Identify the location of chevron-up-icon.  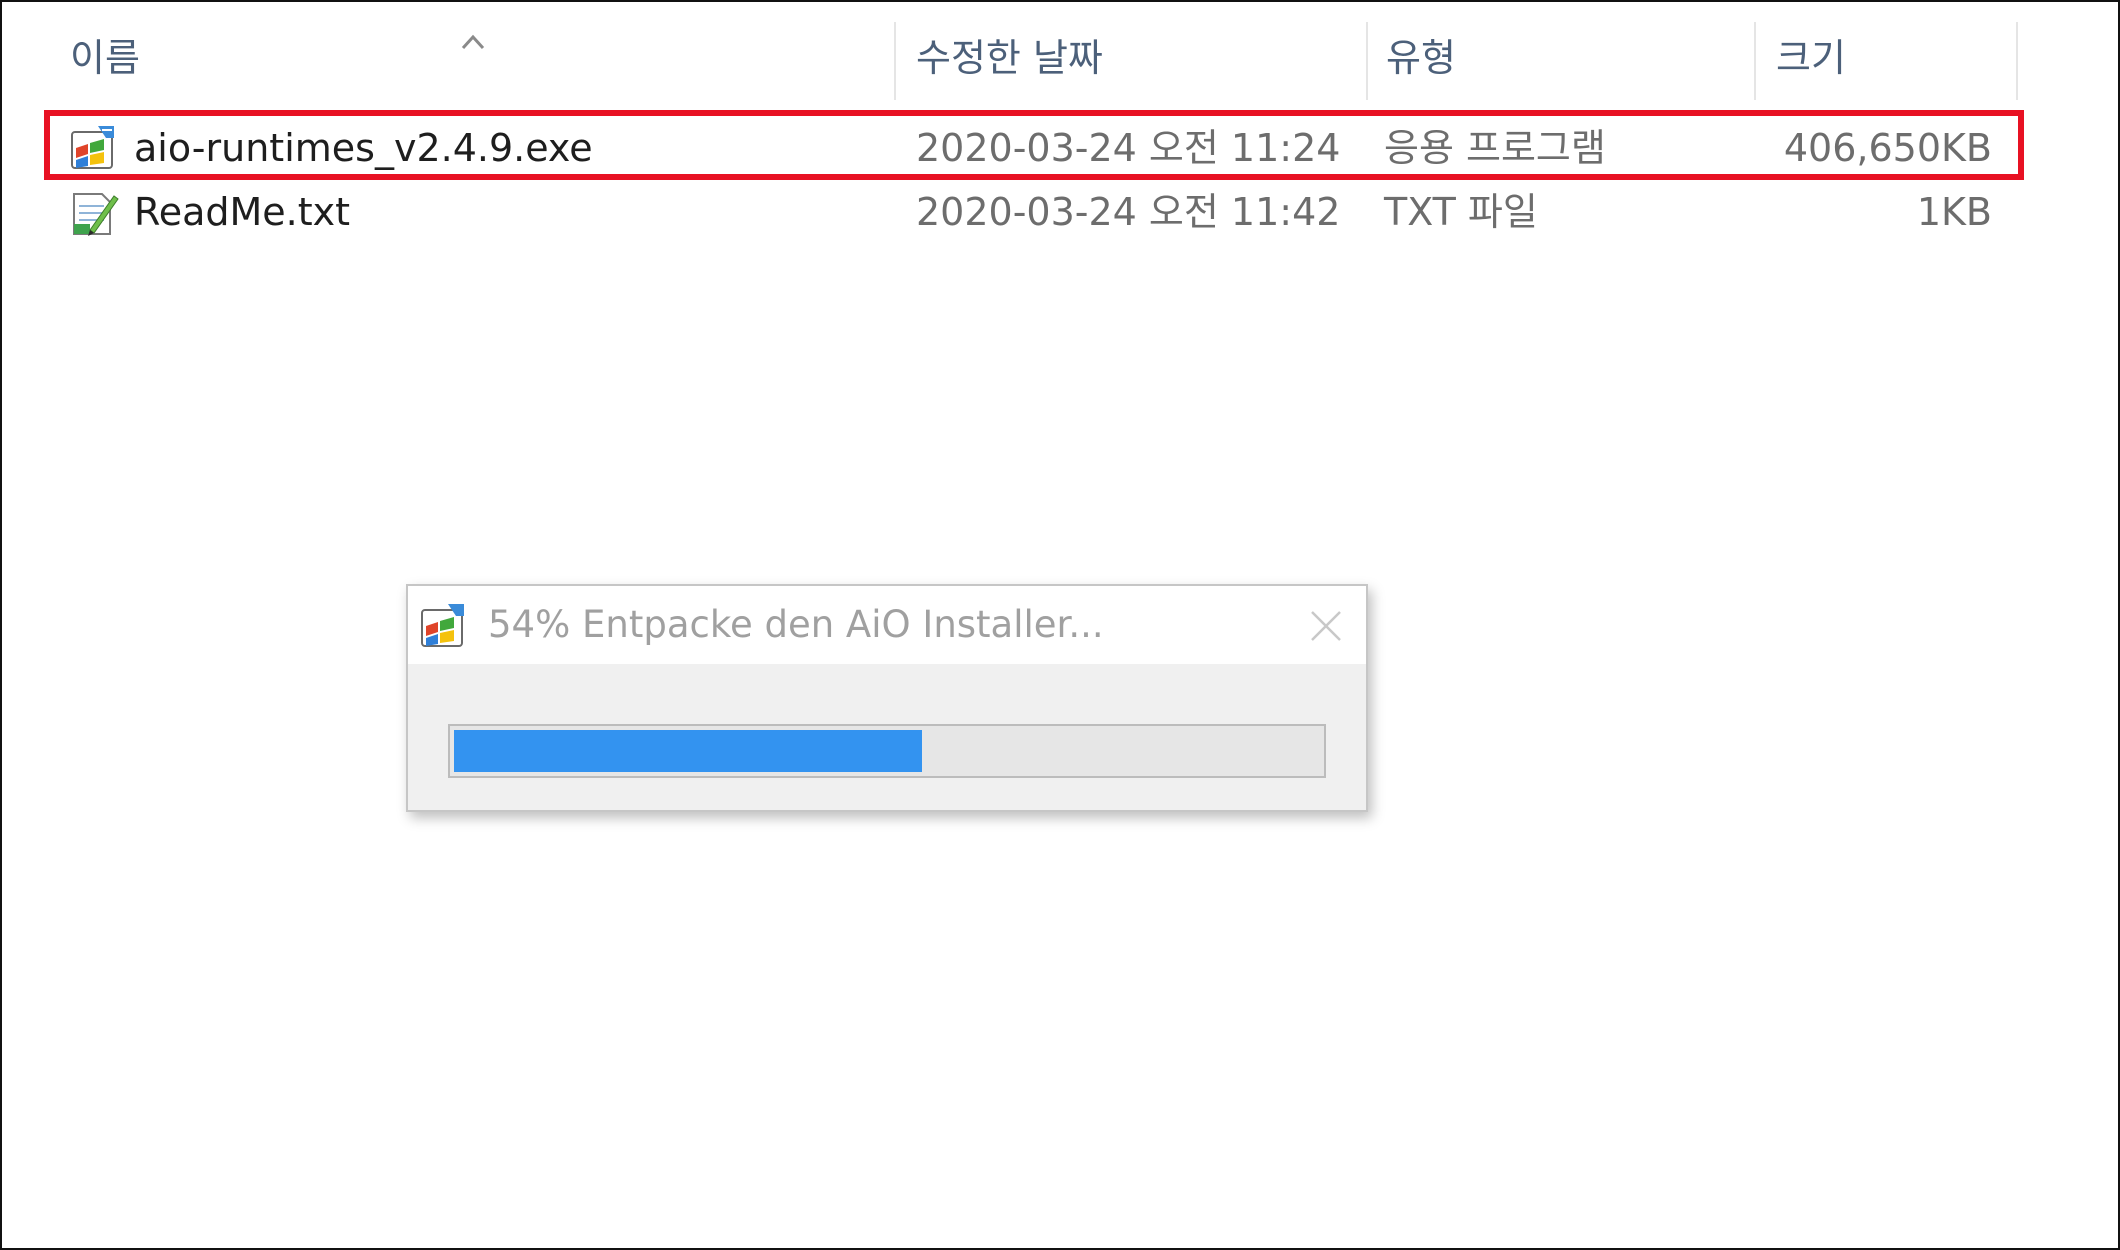
(473, 42).